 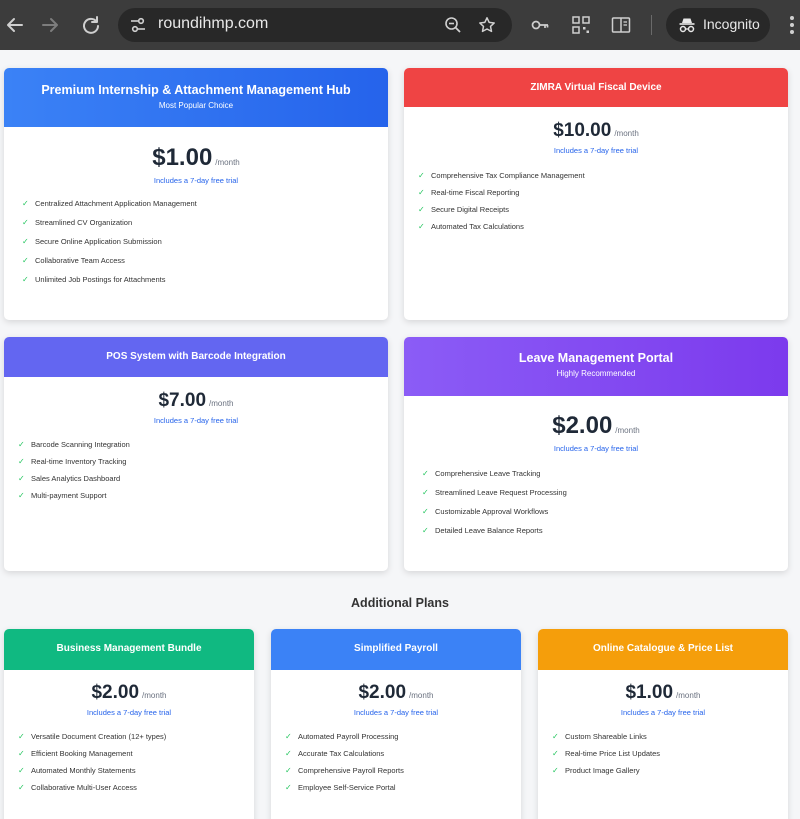 I want to click on feature-item: ✓ Efficient Booking Management, so click(x=75, y=753).